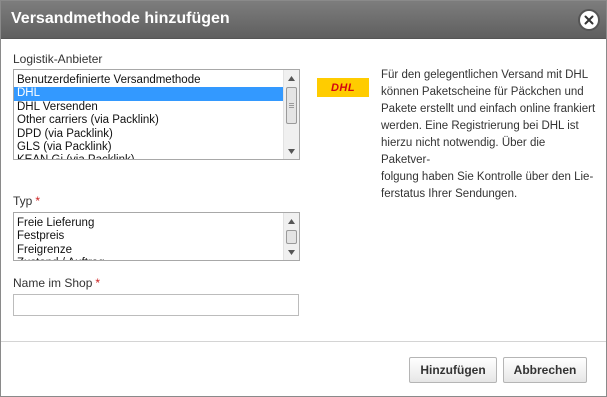 This screenshot has height=397, width=607. Describe the element at coordinates (148, 120) in the screenshot. I see `carrier-option: Other carriers (via Packlink)` at that location.